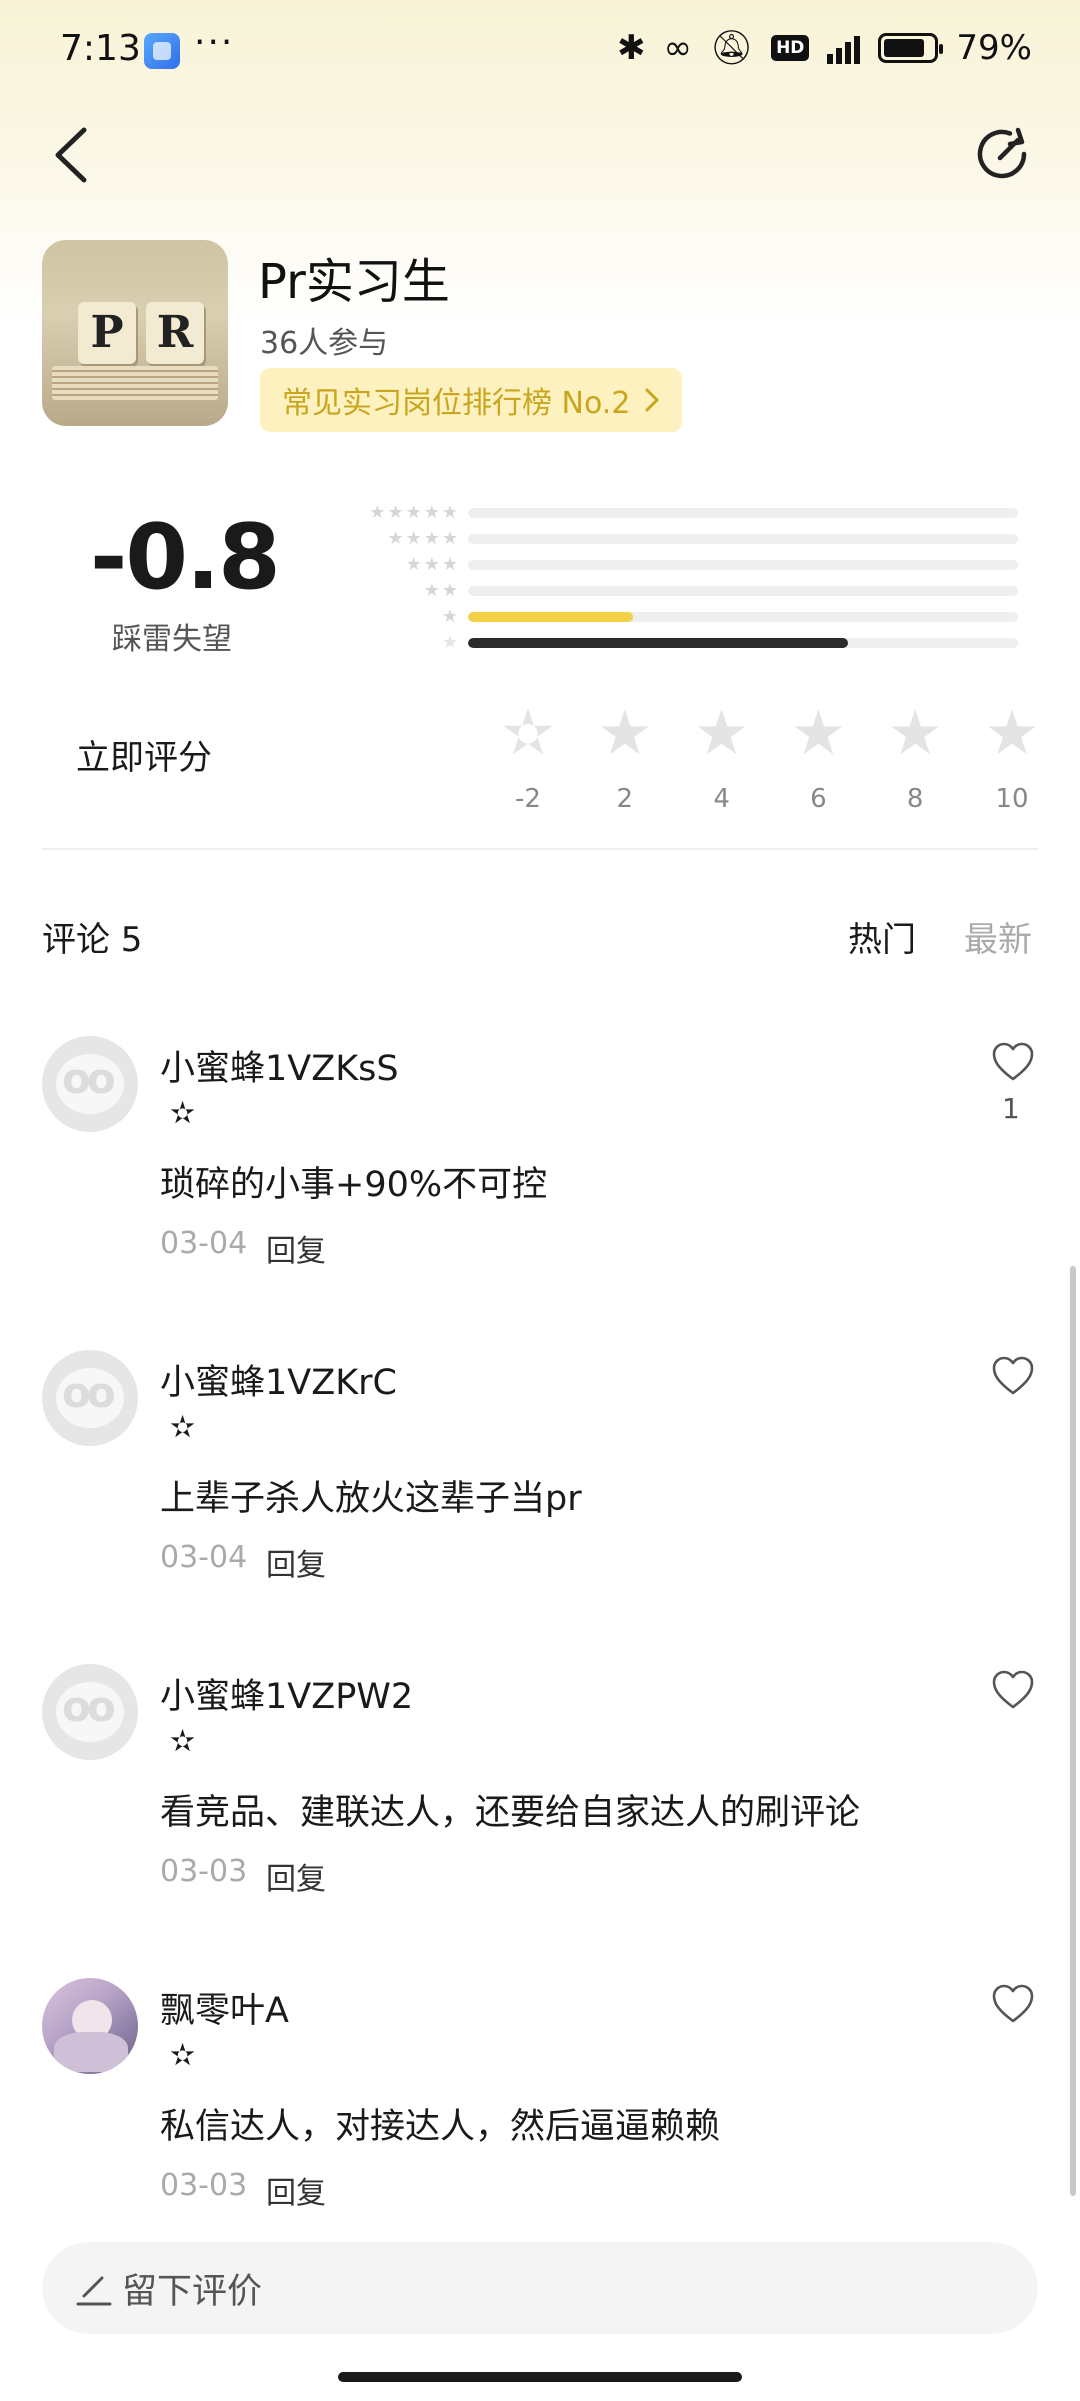 This screenshot has height=2401, width=1080. What do you see at coordinates (1012, 799) in the screenshot?
I see `rate-star-value: 10` at bounding box center [1012, 799].